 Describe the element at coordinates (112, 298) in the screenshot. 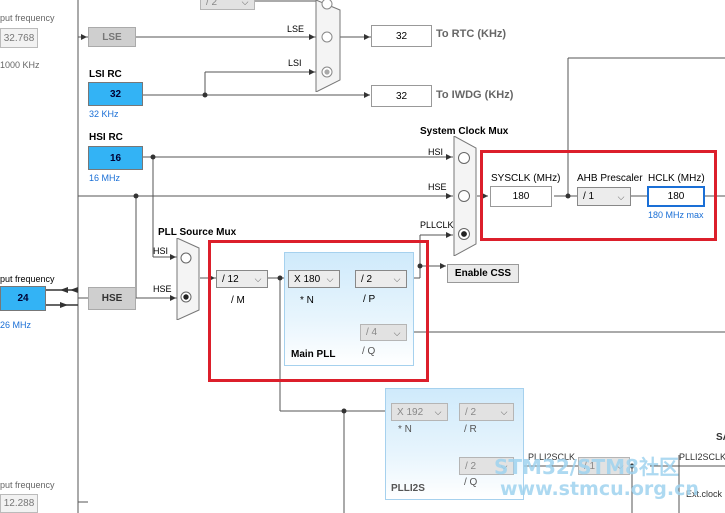

I see `hse-source: HSE` at that location.